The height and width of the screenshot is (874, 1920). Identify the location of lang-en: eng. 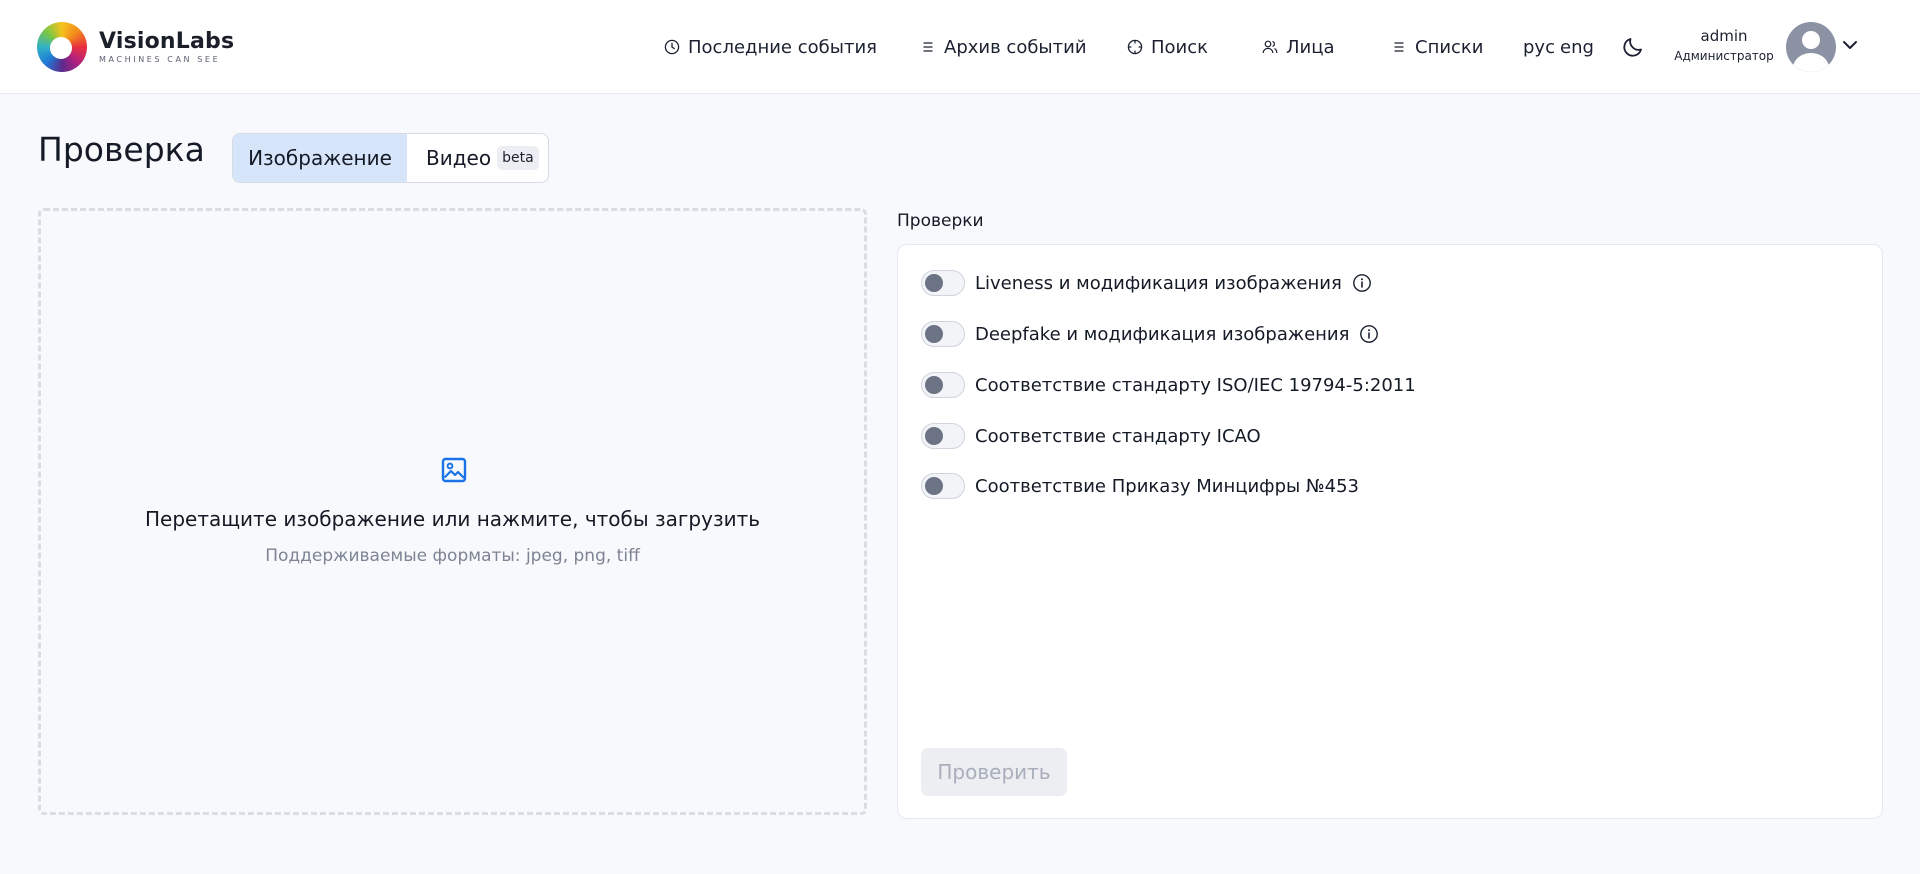
(1577, 47).